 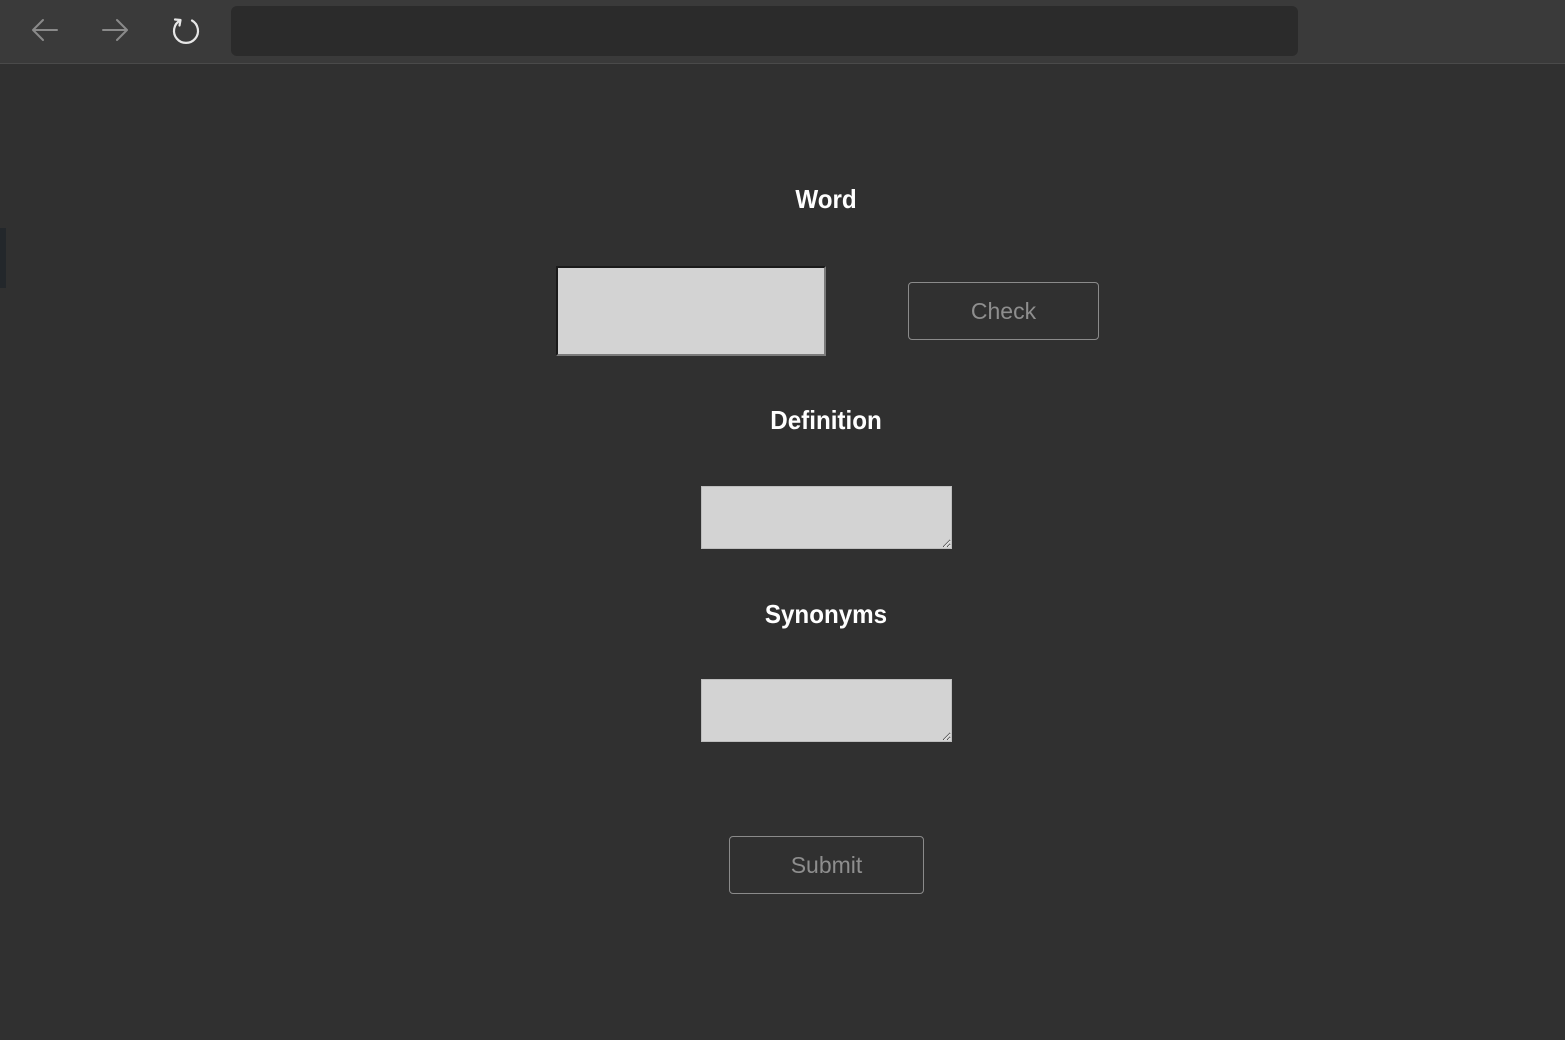 What do you see at coordinates (691, 311) in the screenshot?
I see `word-input` at bounding box center [691, 311].